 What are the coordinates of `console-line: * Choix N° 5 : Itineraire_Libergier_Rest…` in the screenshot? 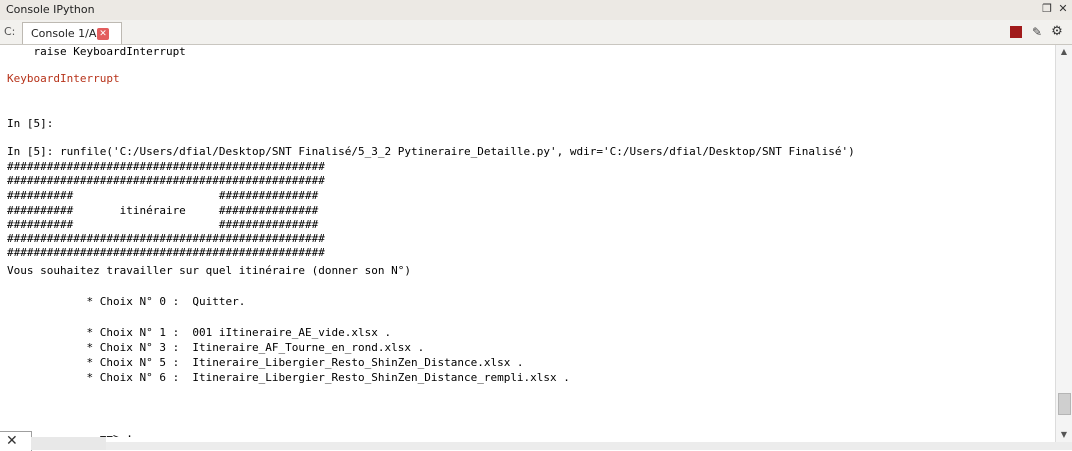 It's located at (265, 362).